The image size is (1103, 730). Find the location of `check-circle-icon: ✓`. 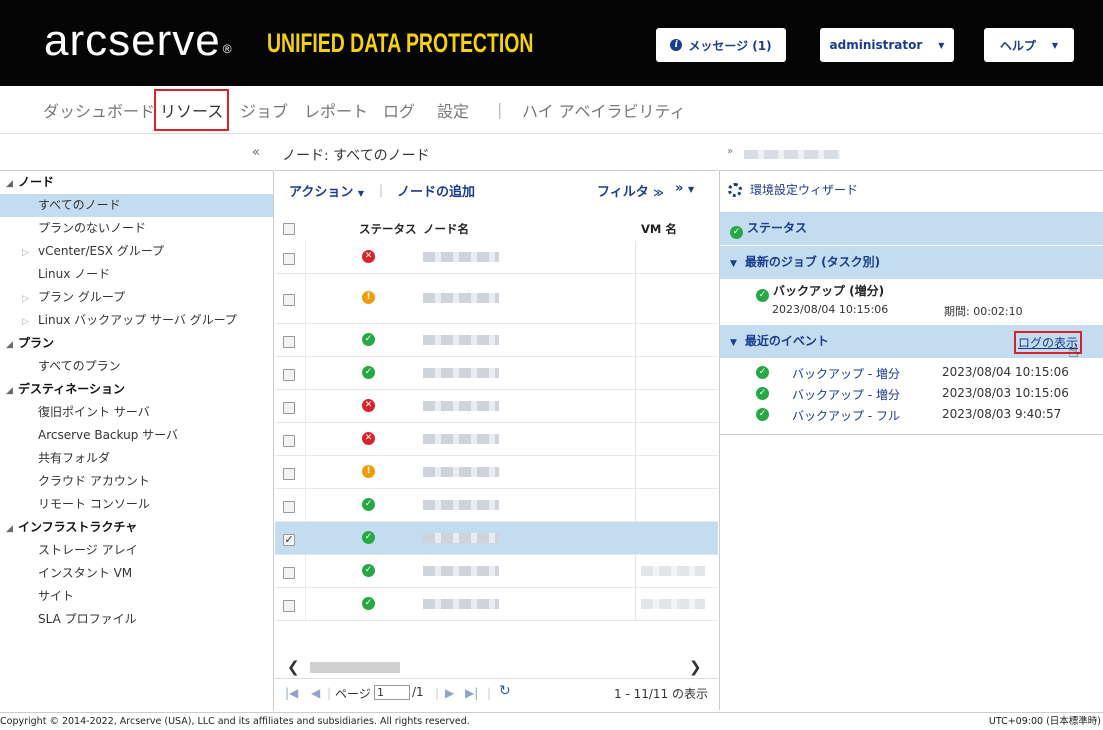

check-circle-icon: ✓ is located at coordinates (736, 232).